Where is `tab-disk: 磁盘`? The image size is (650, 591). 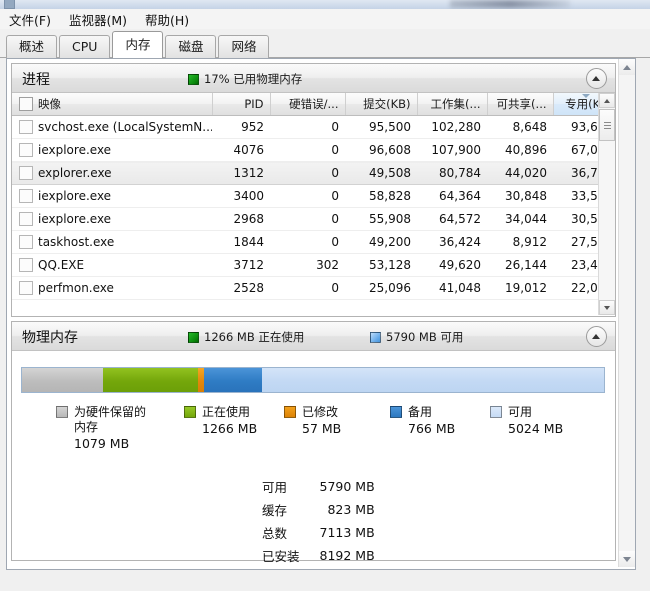 tab-disk: 磁盘 is located at coordinates (191, 46).